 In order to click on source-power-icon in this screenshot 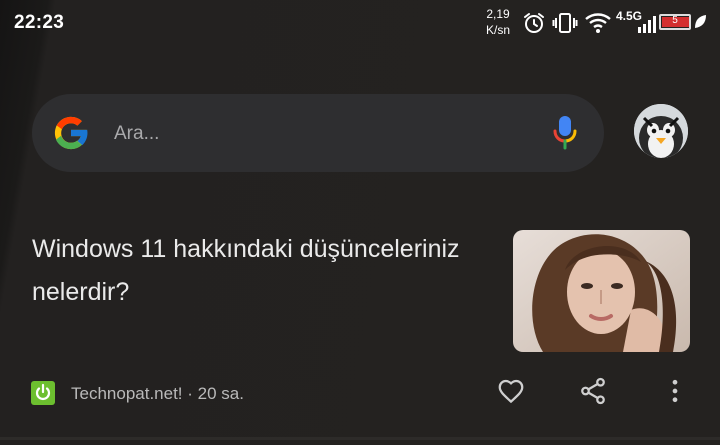, I will do `click(43, 393)`.